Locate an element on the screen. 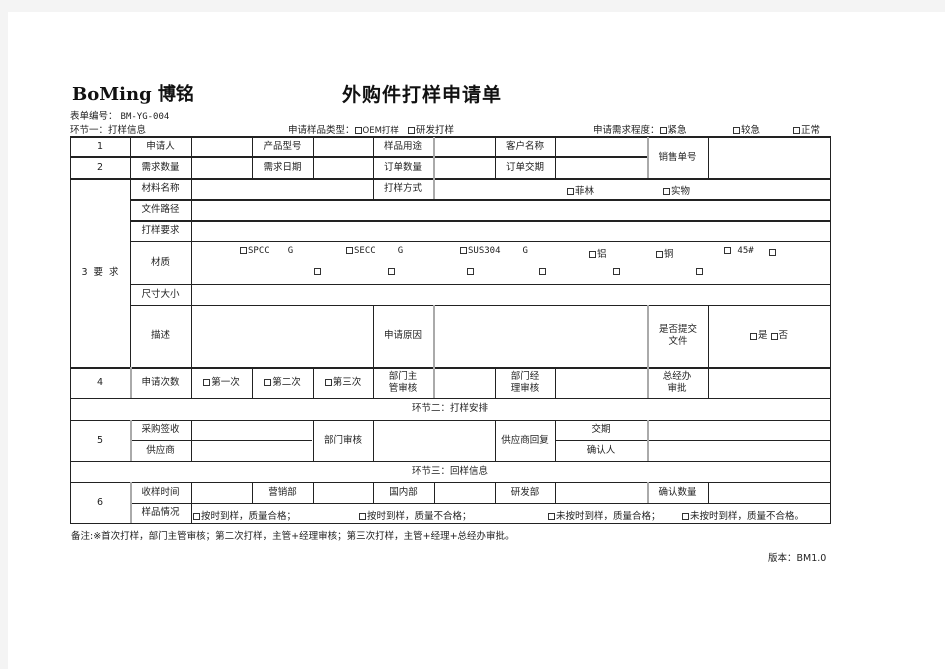 The image size is (945, 669). reason-field is located at coordinates (540, 336).